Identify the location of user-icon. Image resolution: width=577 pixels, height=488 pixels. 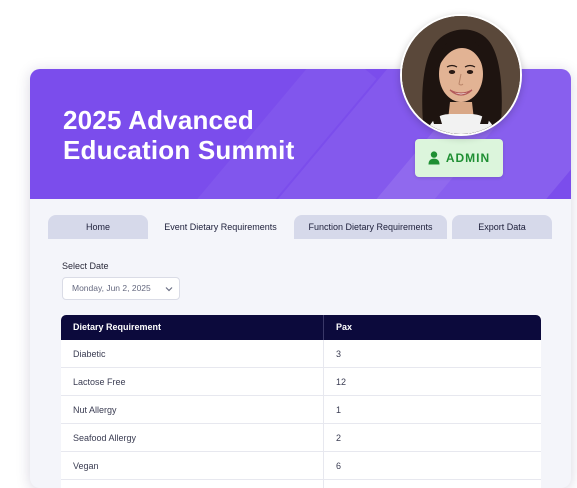
(434, 158).